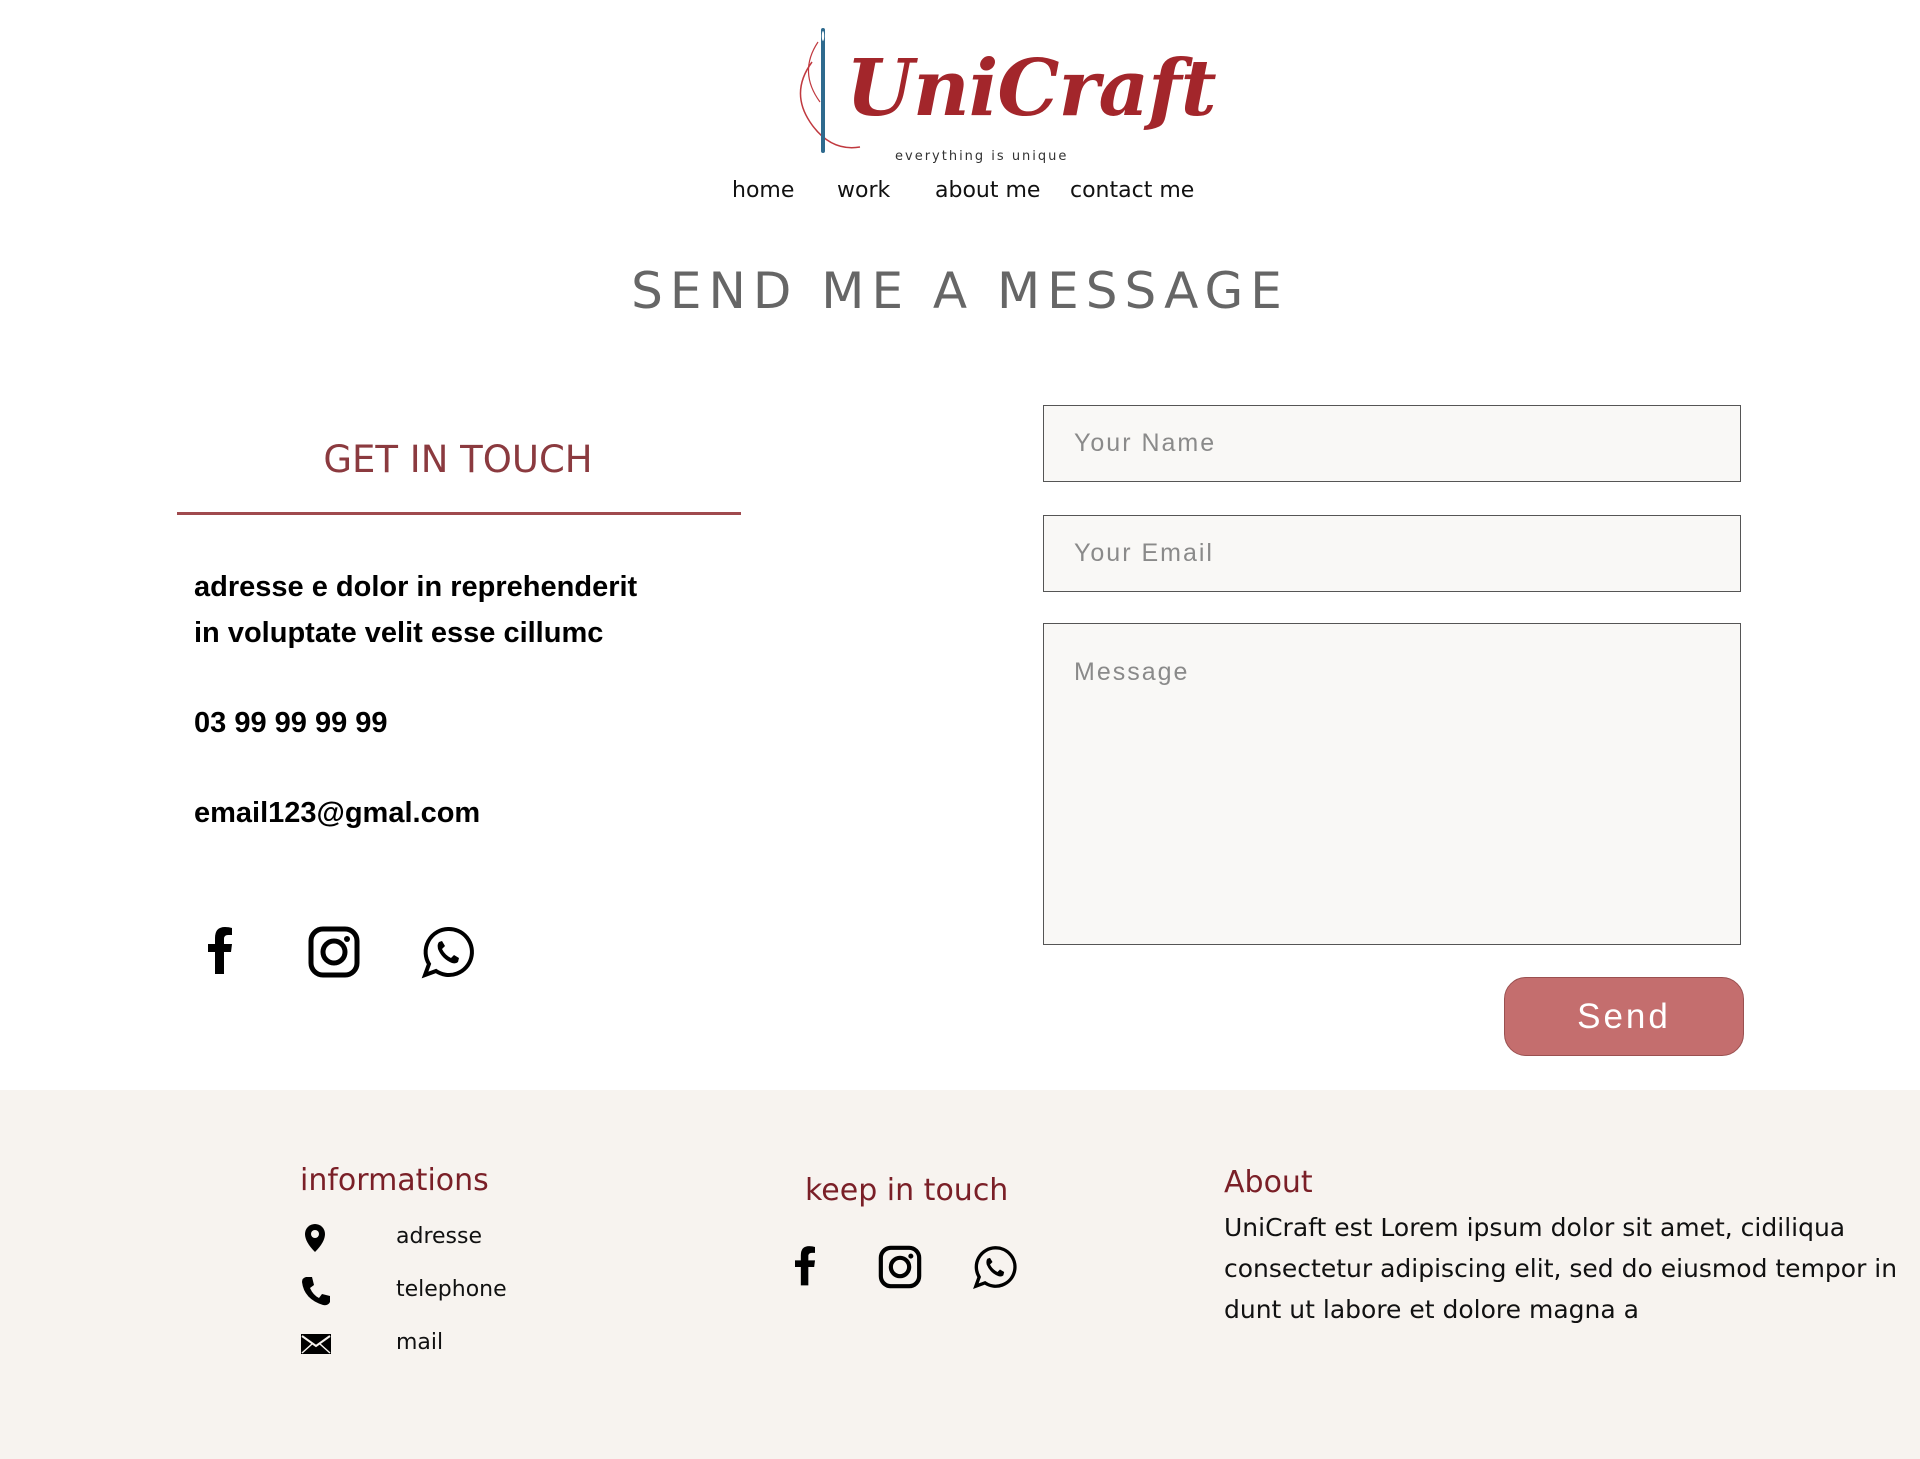 Image resolution: width=1920 pixels, height=1459 pixels. What do you see at coordinates (987, 190) in the screenshot?
I see `nav-about-me: about me` at bounding box center [987, 190].